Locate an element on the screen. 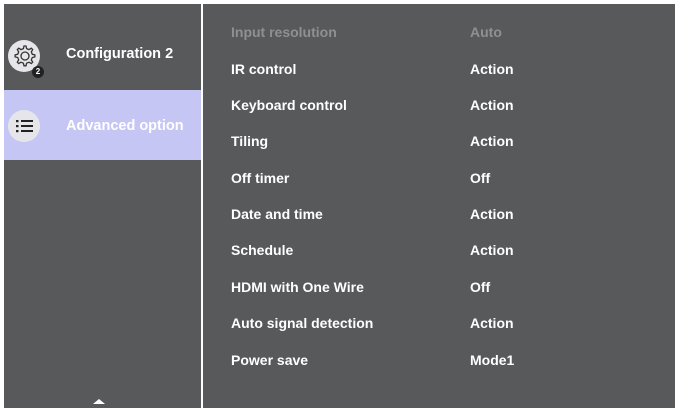  setting-name: Keyboard control is located at coordinates (289, 105).